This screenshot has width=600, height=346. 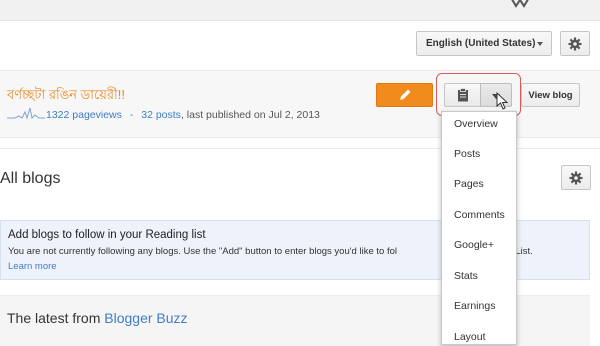 I want to click on menu-item-pages: Pages, so click(x=469, y=184).